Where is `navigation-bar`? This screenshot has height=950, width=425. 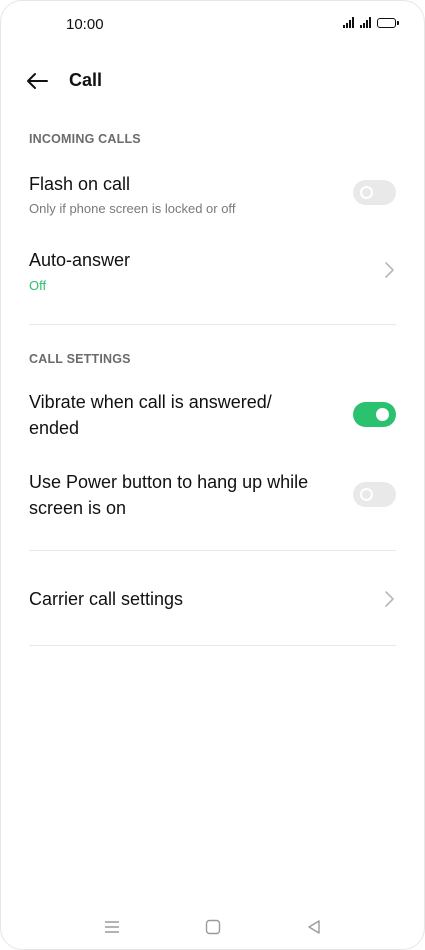 navigation-bar is located at coordinates (212, 927).